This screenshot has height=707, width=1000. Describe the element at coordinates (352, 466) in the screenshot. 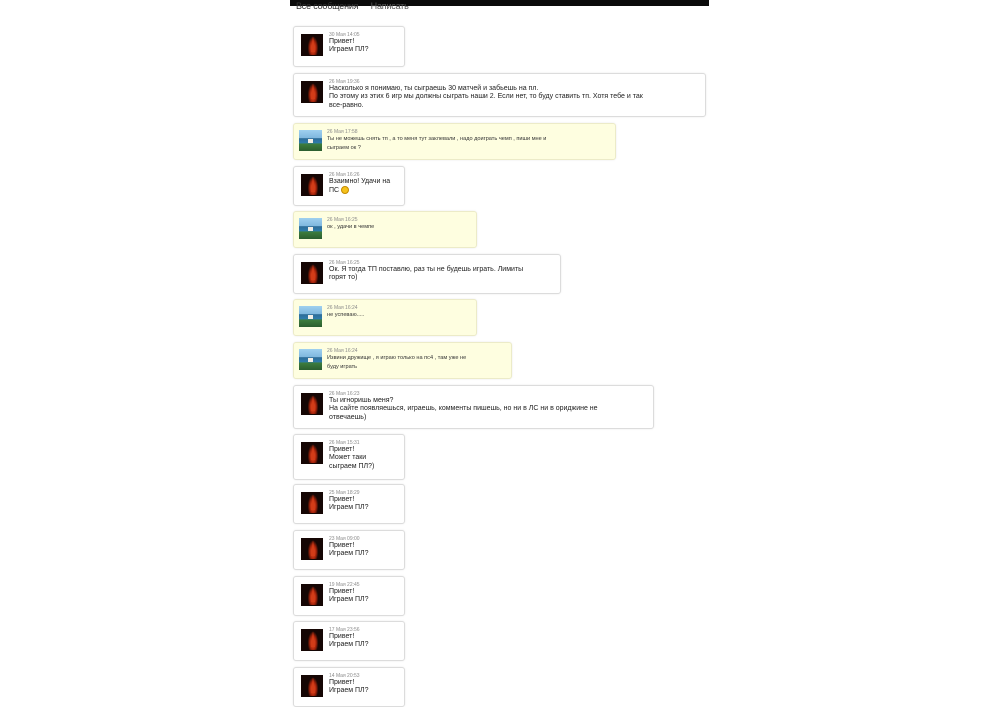

I see `message-line: сыграем ПЛ?)` at that location.